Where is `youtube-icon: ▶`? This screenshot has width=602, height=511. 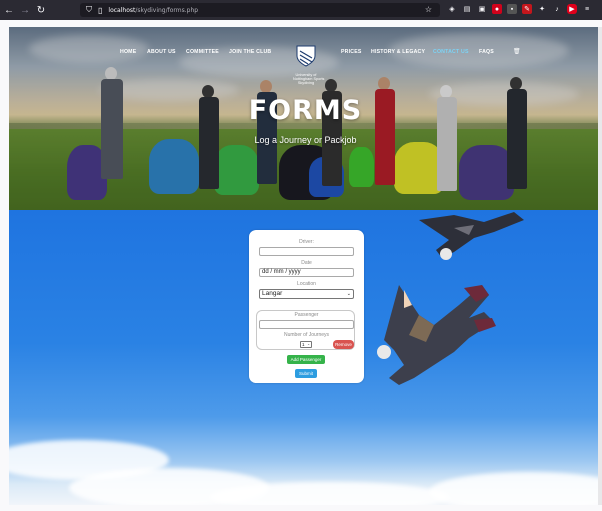
youtube-icon: ▶ is located at coordinates (572, 9).